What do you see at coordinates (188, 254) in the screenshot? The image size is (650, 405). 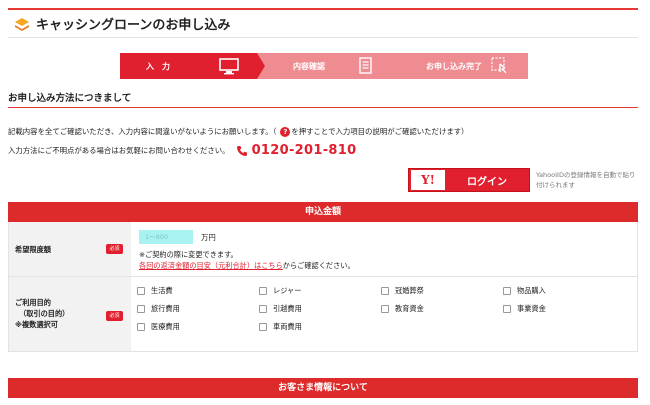 I see `limit-note: ※ご契約の際に変更できます。` at bounding box center [188, 254].